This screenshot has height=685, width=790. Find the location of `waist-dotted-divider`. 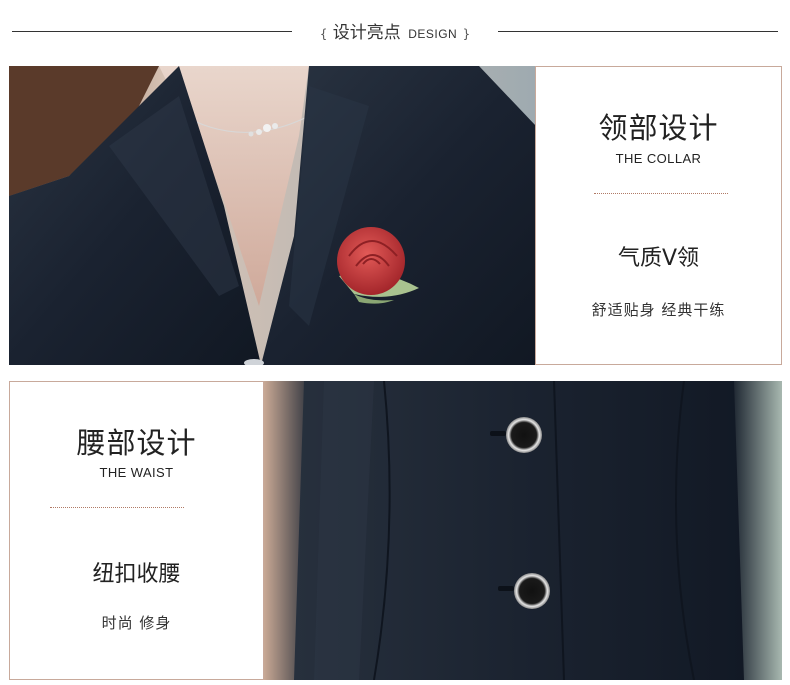

waist-dotted-divider is located at coordinates (117, 507).